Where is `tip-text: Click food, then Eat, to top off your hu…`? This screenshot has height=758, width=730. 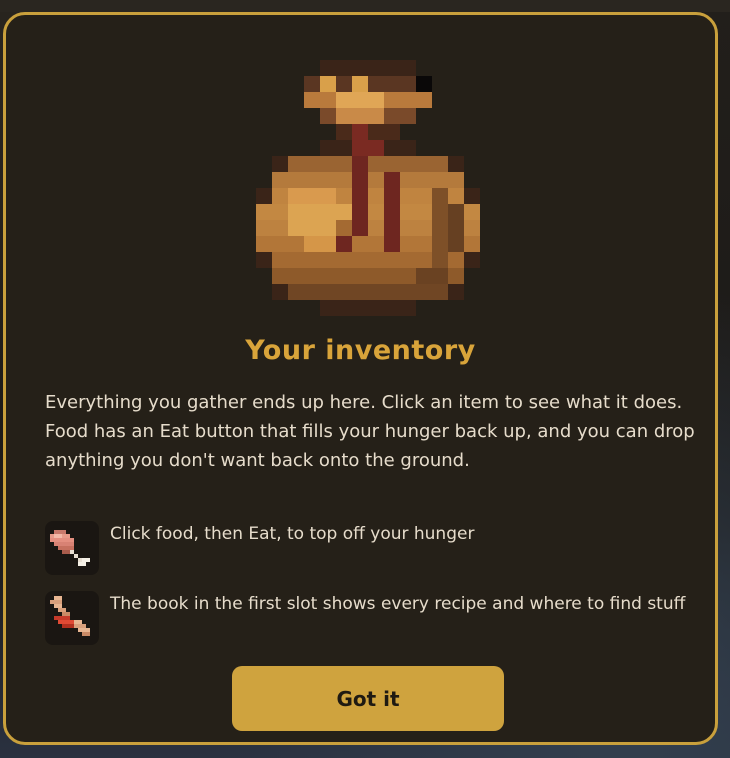
tip-text: Click food, then Eat, to top off your hu… is located at coordinates (292, 534).